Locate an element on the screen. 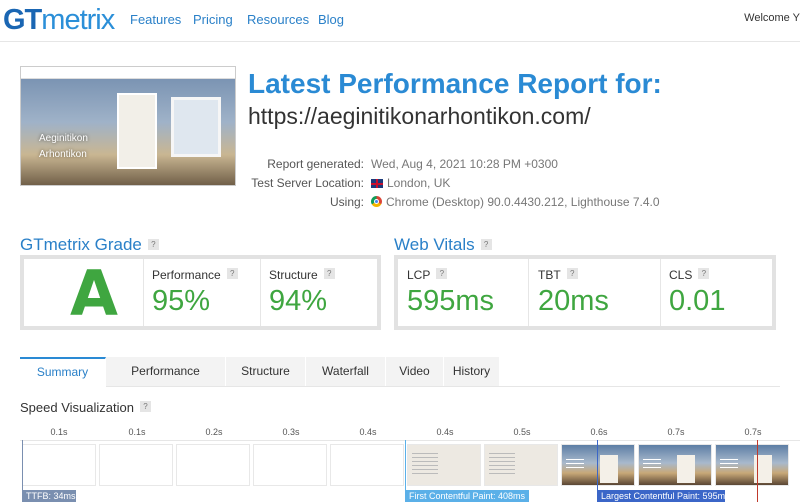 This screenshot has height=502, width=800. lcp-label-text: LCP is located at coordinates (419, 275).